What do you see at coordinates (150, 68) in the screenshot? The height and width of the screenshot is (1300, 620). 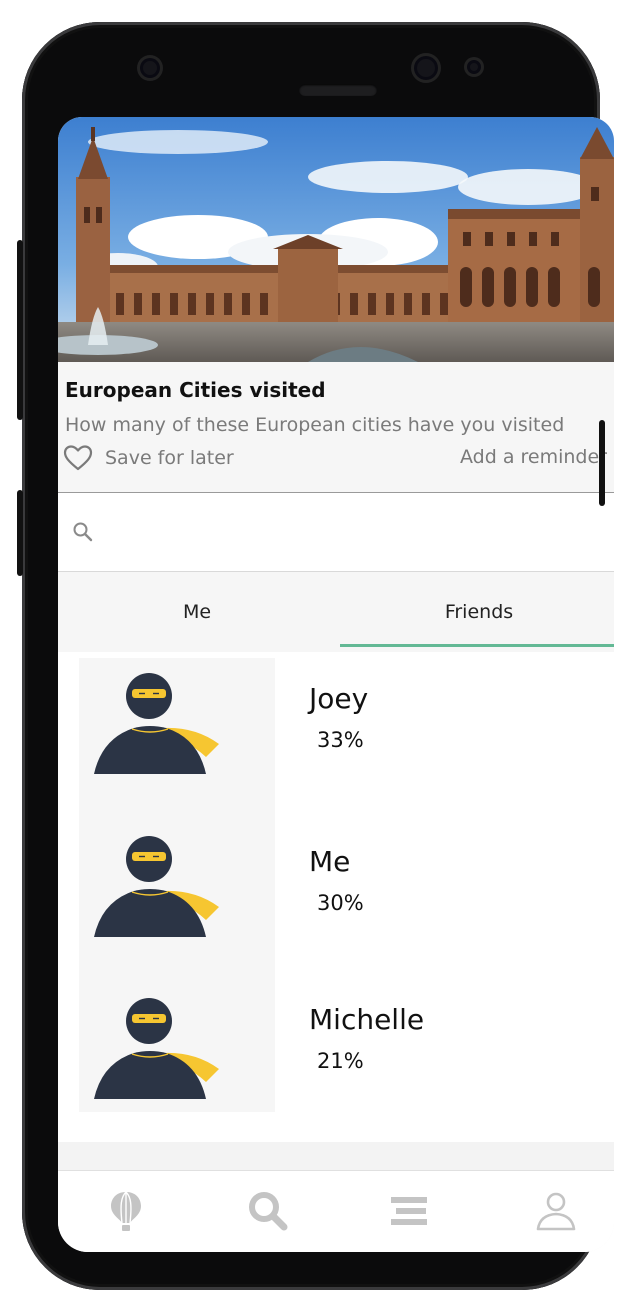 I see `front-sensor` at bounding box center [150, 68].